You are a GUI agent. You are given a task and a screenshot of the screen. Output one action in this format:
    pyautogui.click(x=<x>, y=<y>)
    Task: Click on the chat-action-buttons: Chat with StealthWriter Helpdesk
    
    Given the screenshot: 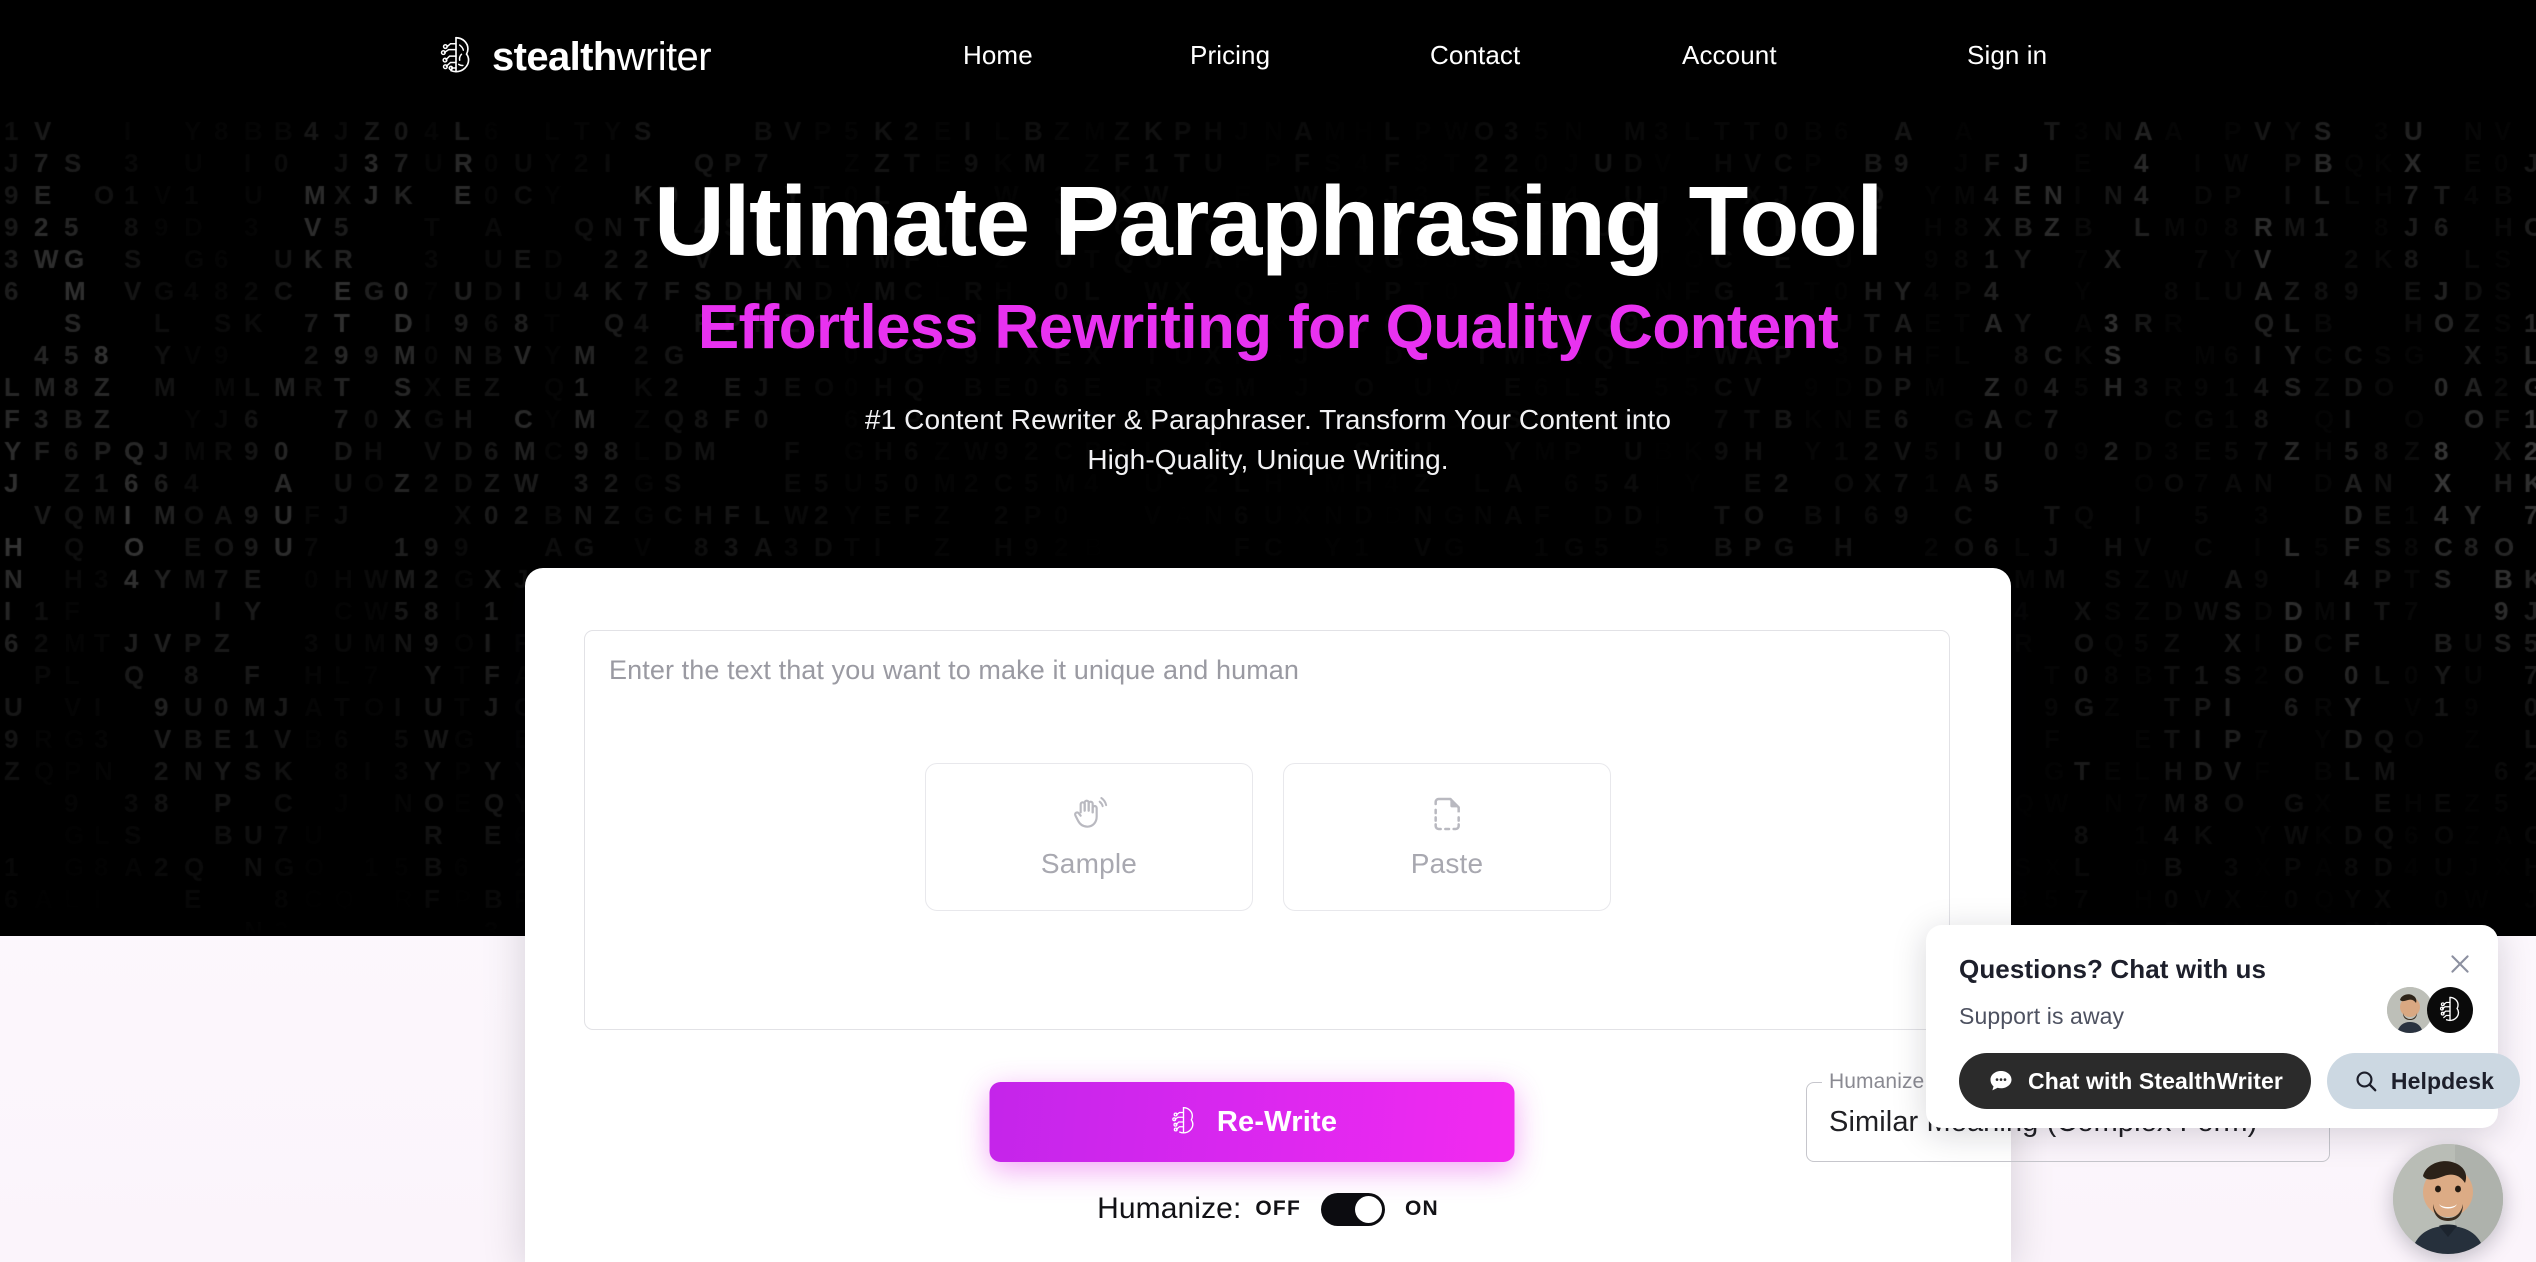 What is the action you would take?
    pyautogui.click(x=2239, y=1081)
    